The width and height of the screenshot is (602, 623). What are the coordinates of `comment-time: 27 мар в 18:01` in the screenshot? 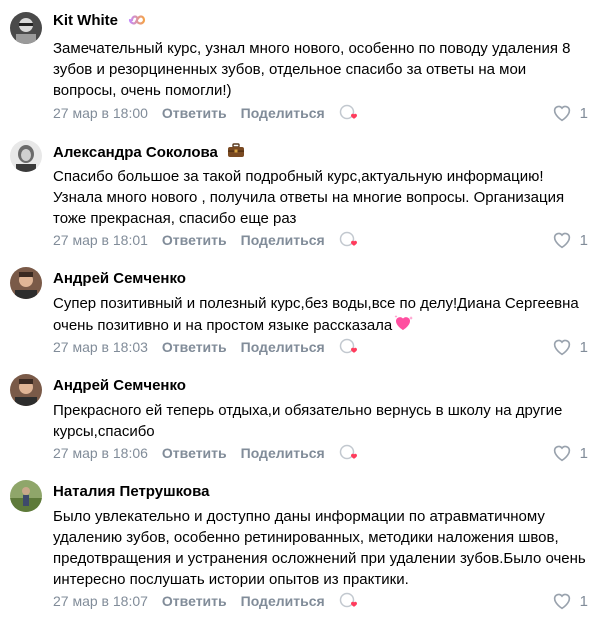 It's located at (100, 240).